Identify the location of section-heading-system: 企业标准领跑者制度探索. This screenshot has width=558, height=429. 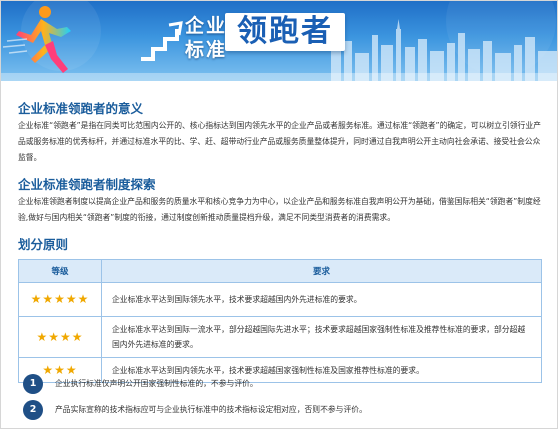
(87, 184).